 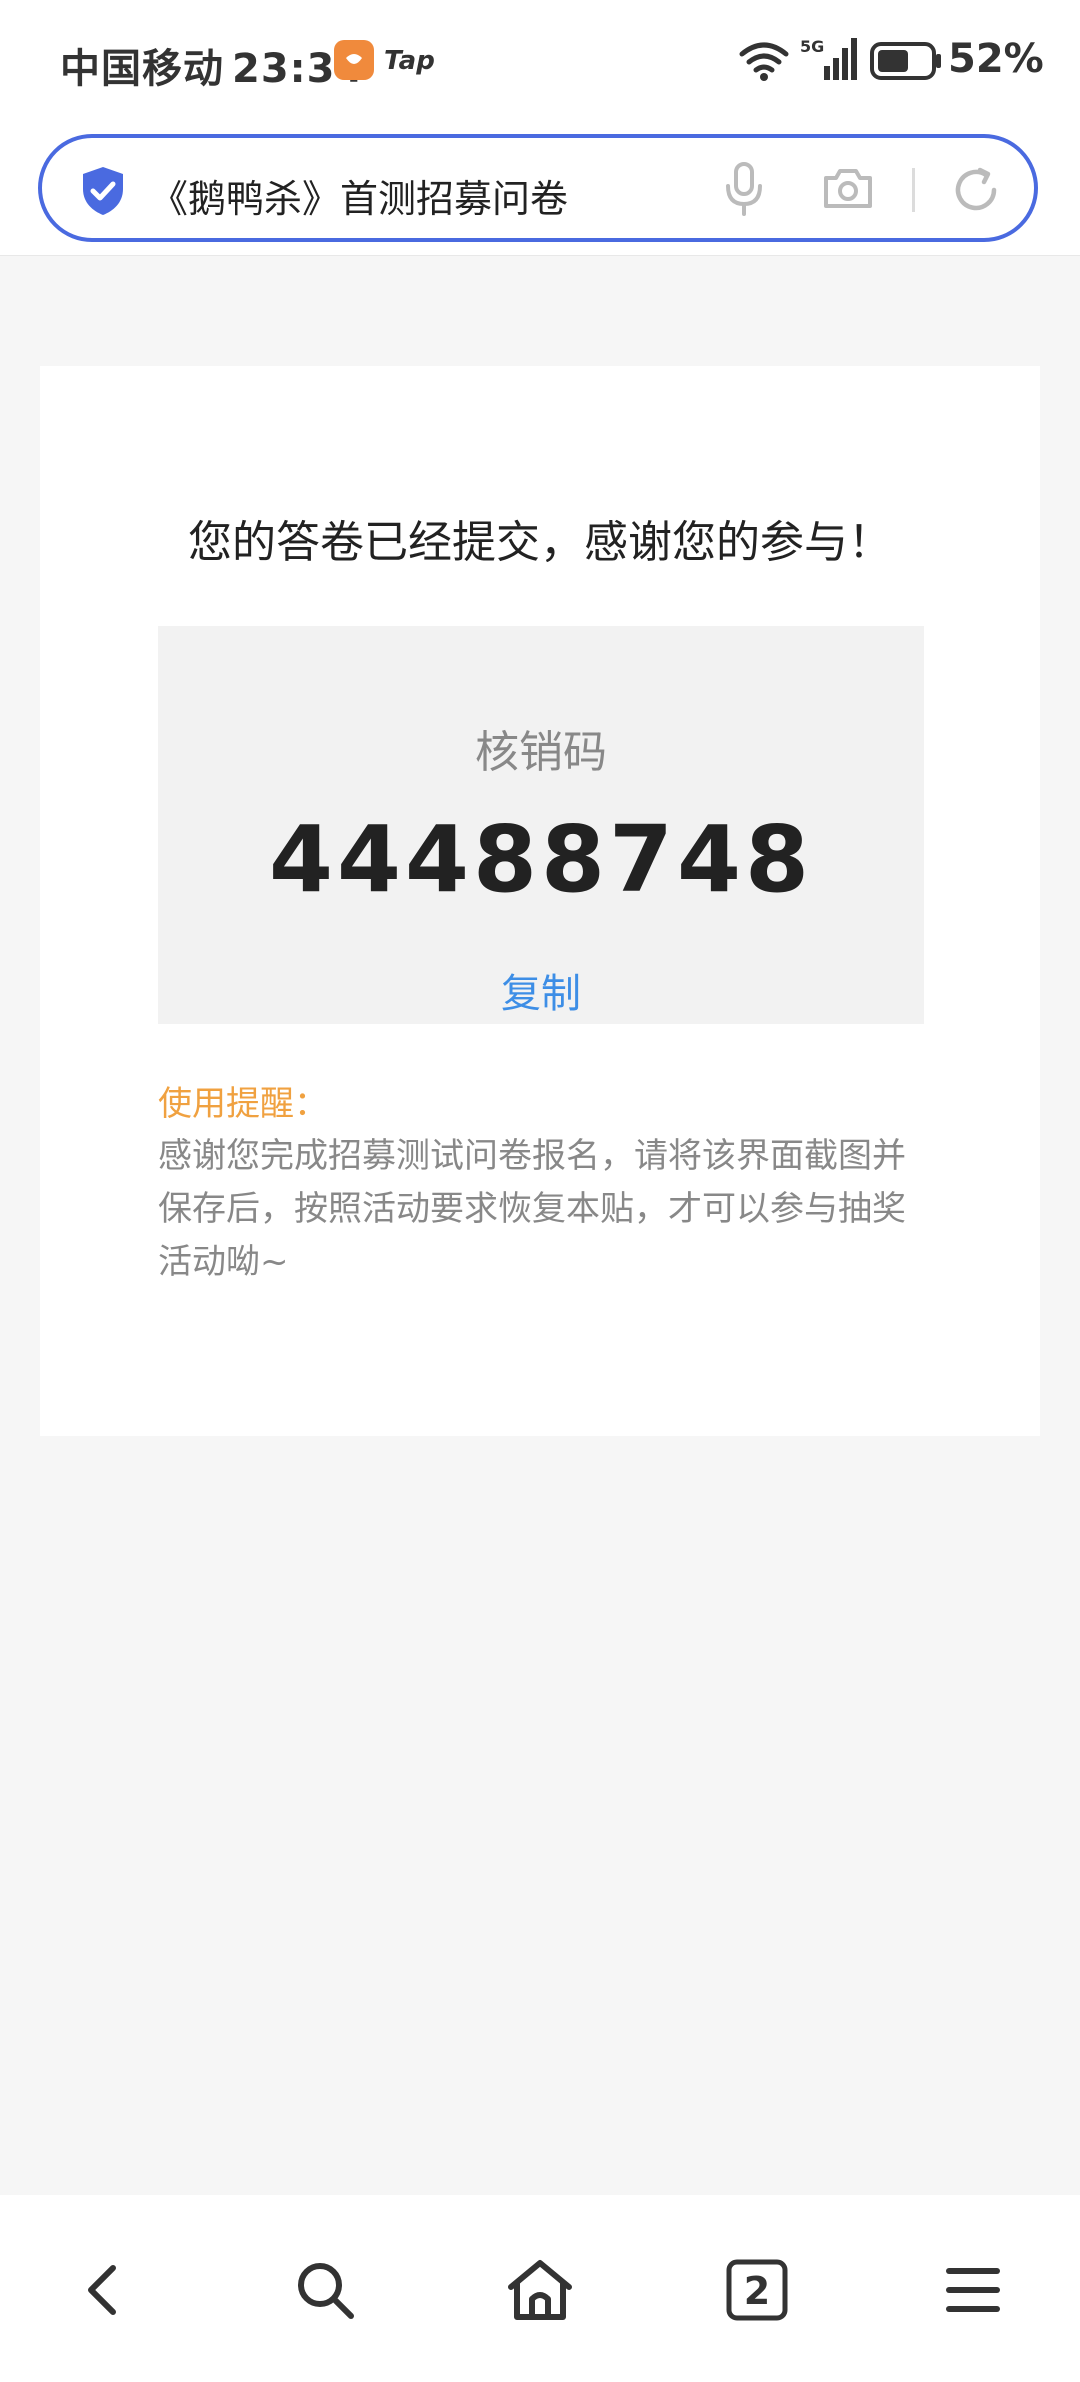 I want to click on signal-icon: 5G, so click(x=828, y=58).